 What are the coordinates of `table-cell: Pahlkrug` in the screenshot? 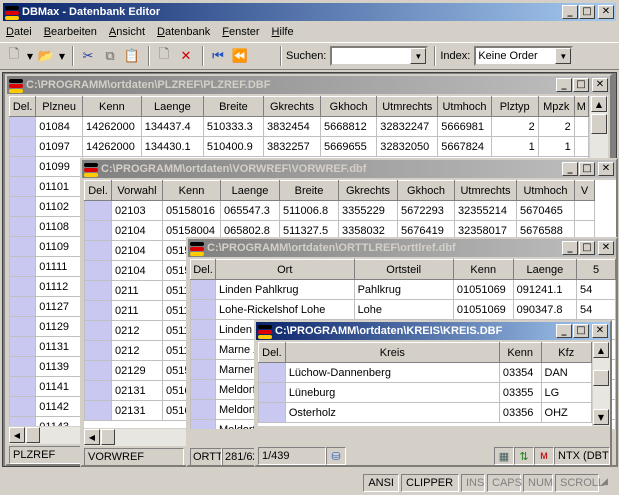 It's located at (403, 289).